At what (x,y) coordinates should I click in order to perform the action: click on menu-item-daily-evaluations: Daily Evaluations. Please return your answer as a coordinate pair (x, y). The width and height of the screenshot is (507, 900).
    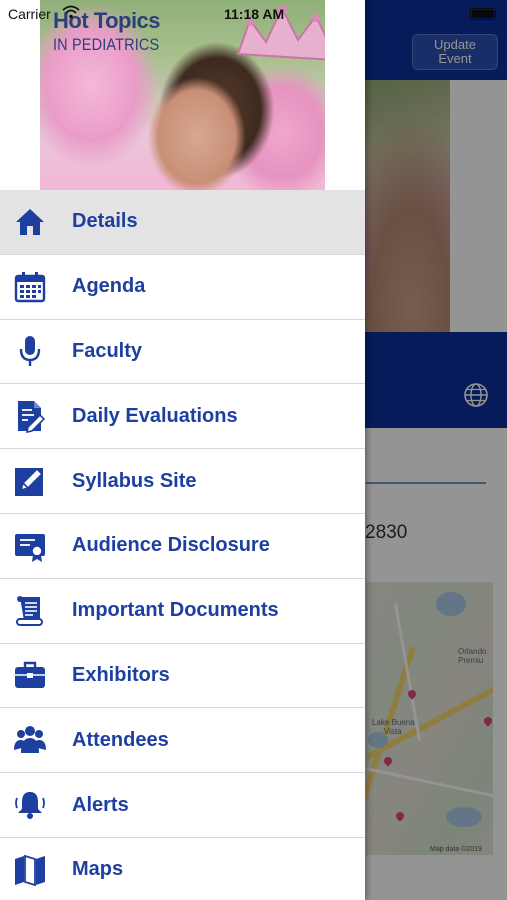
    Looking at the image, I should click on (182, 417).